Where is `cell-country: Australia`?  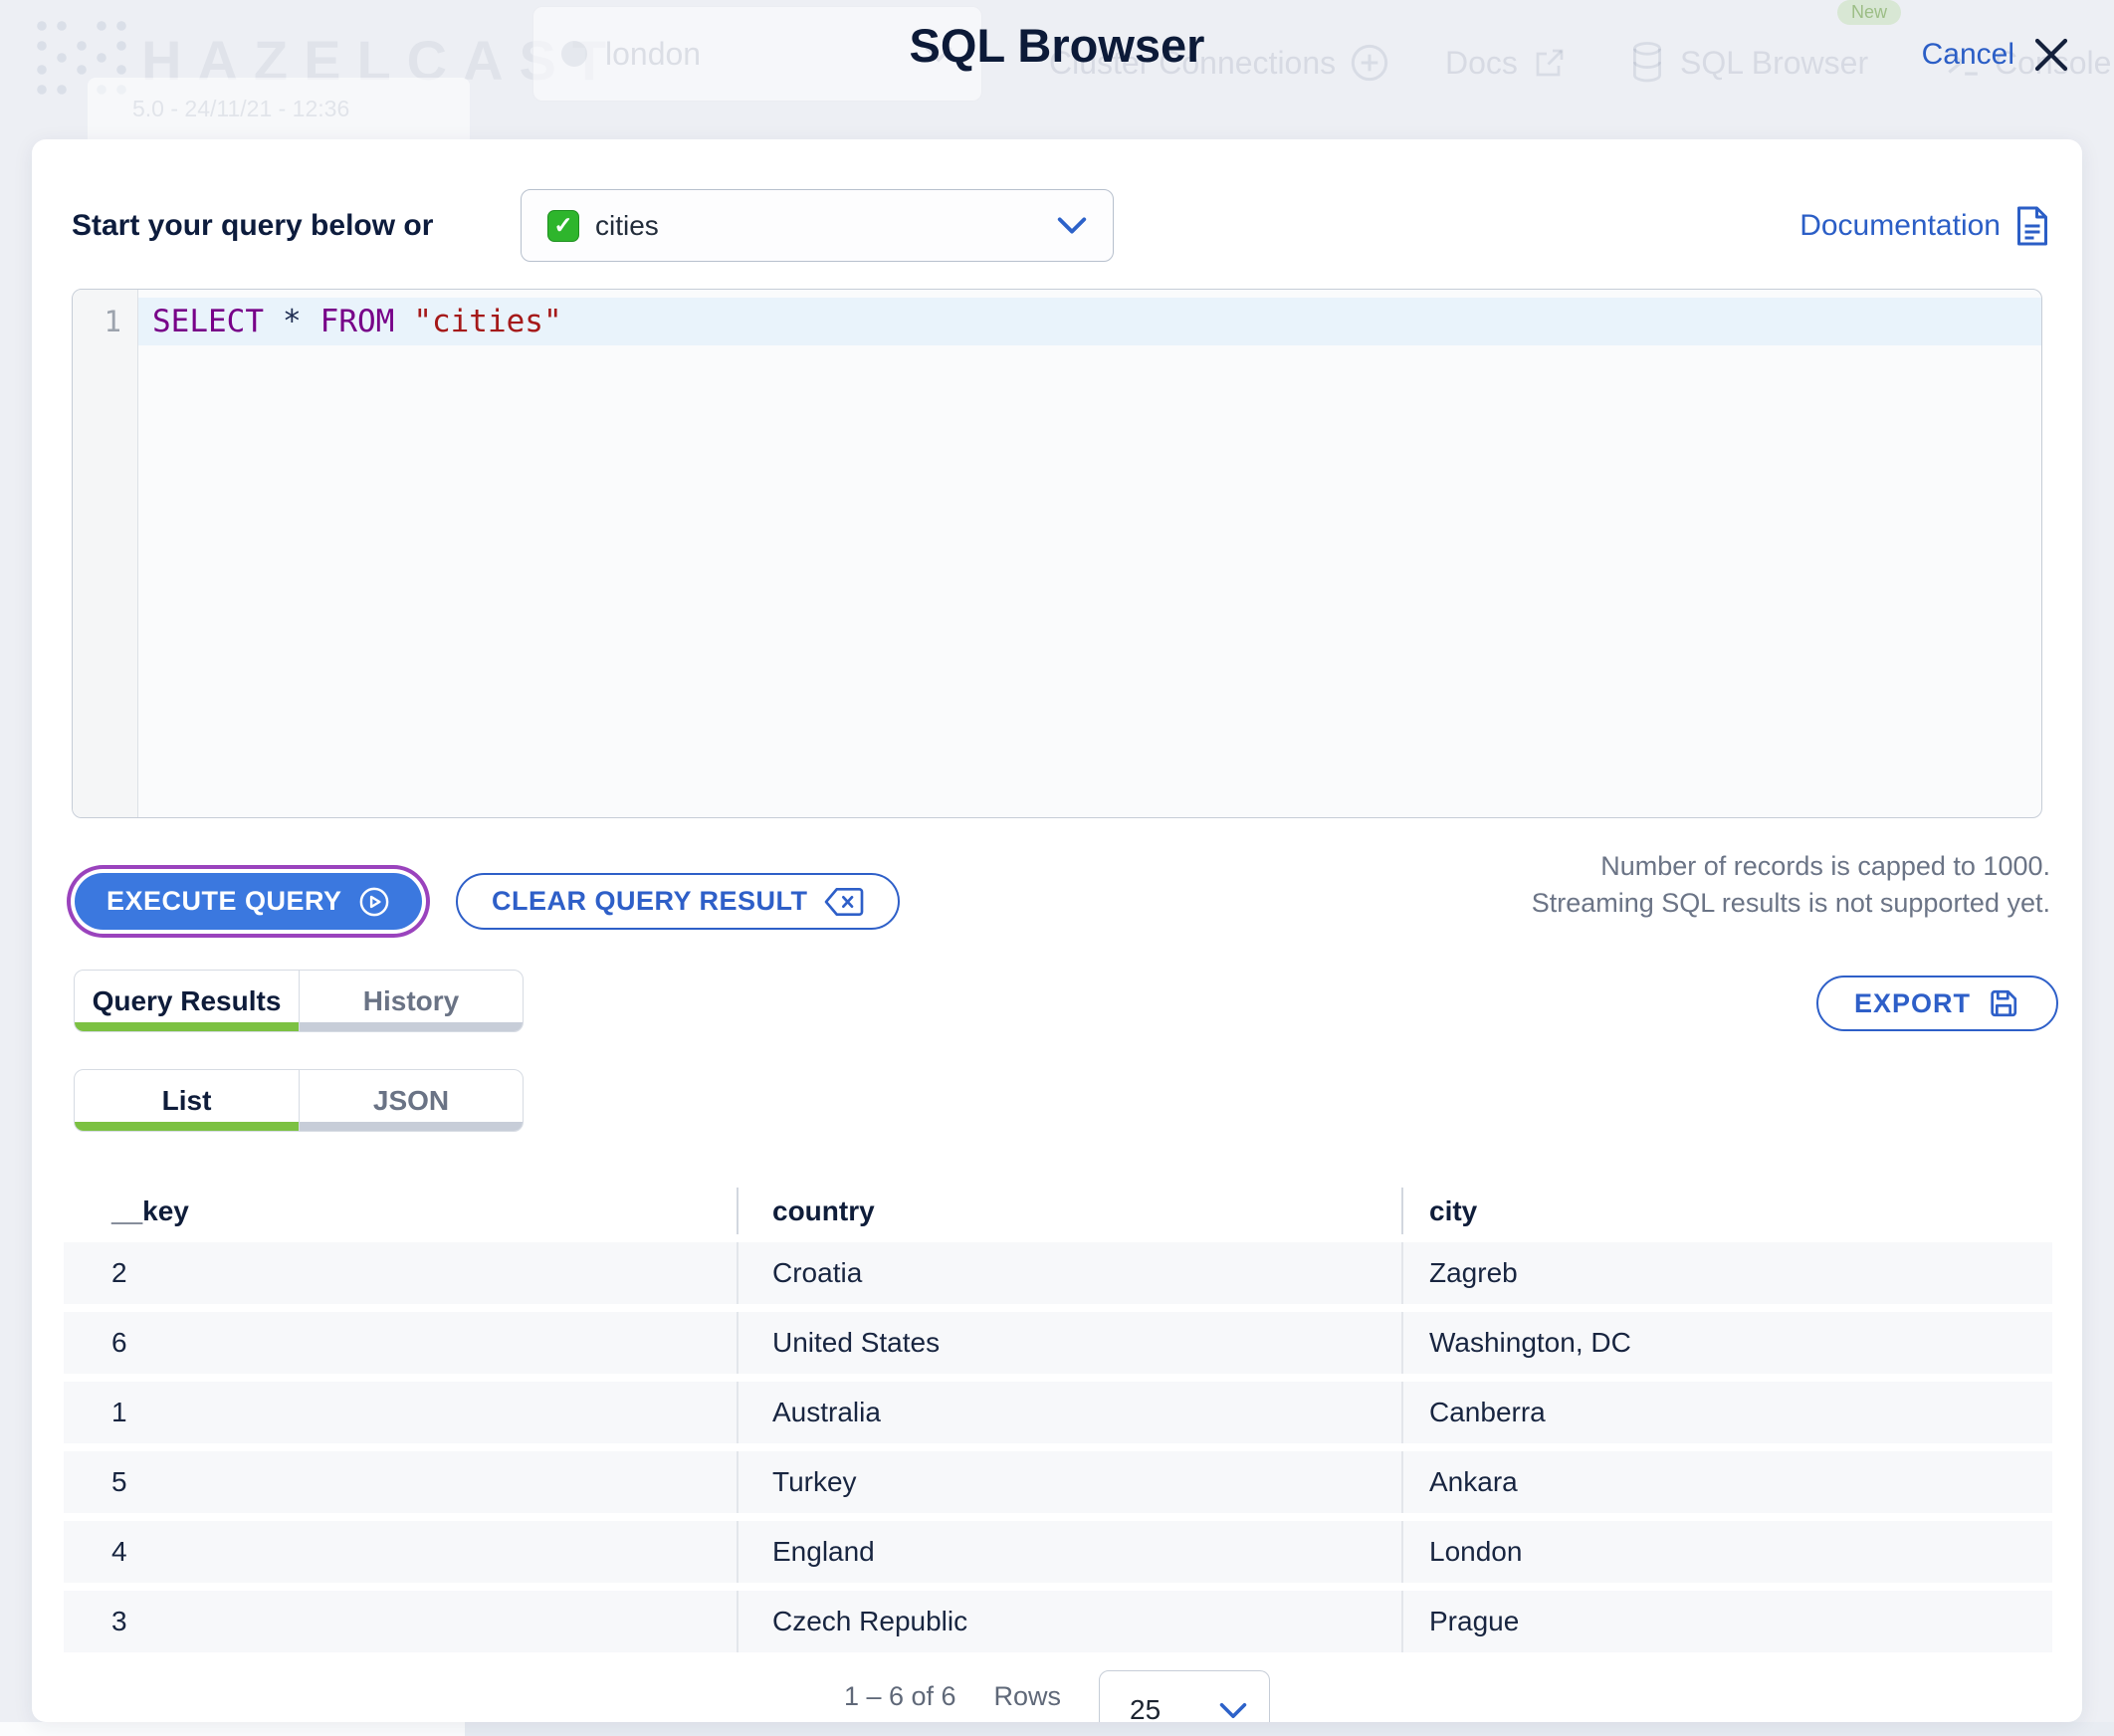
cell-country: Australia is located at coordinates (1069, 1412).